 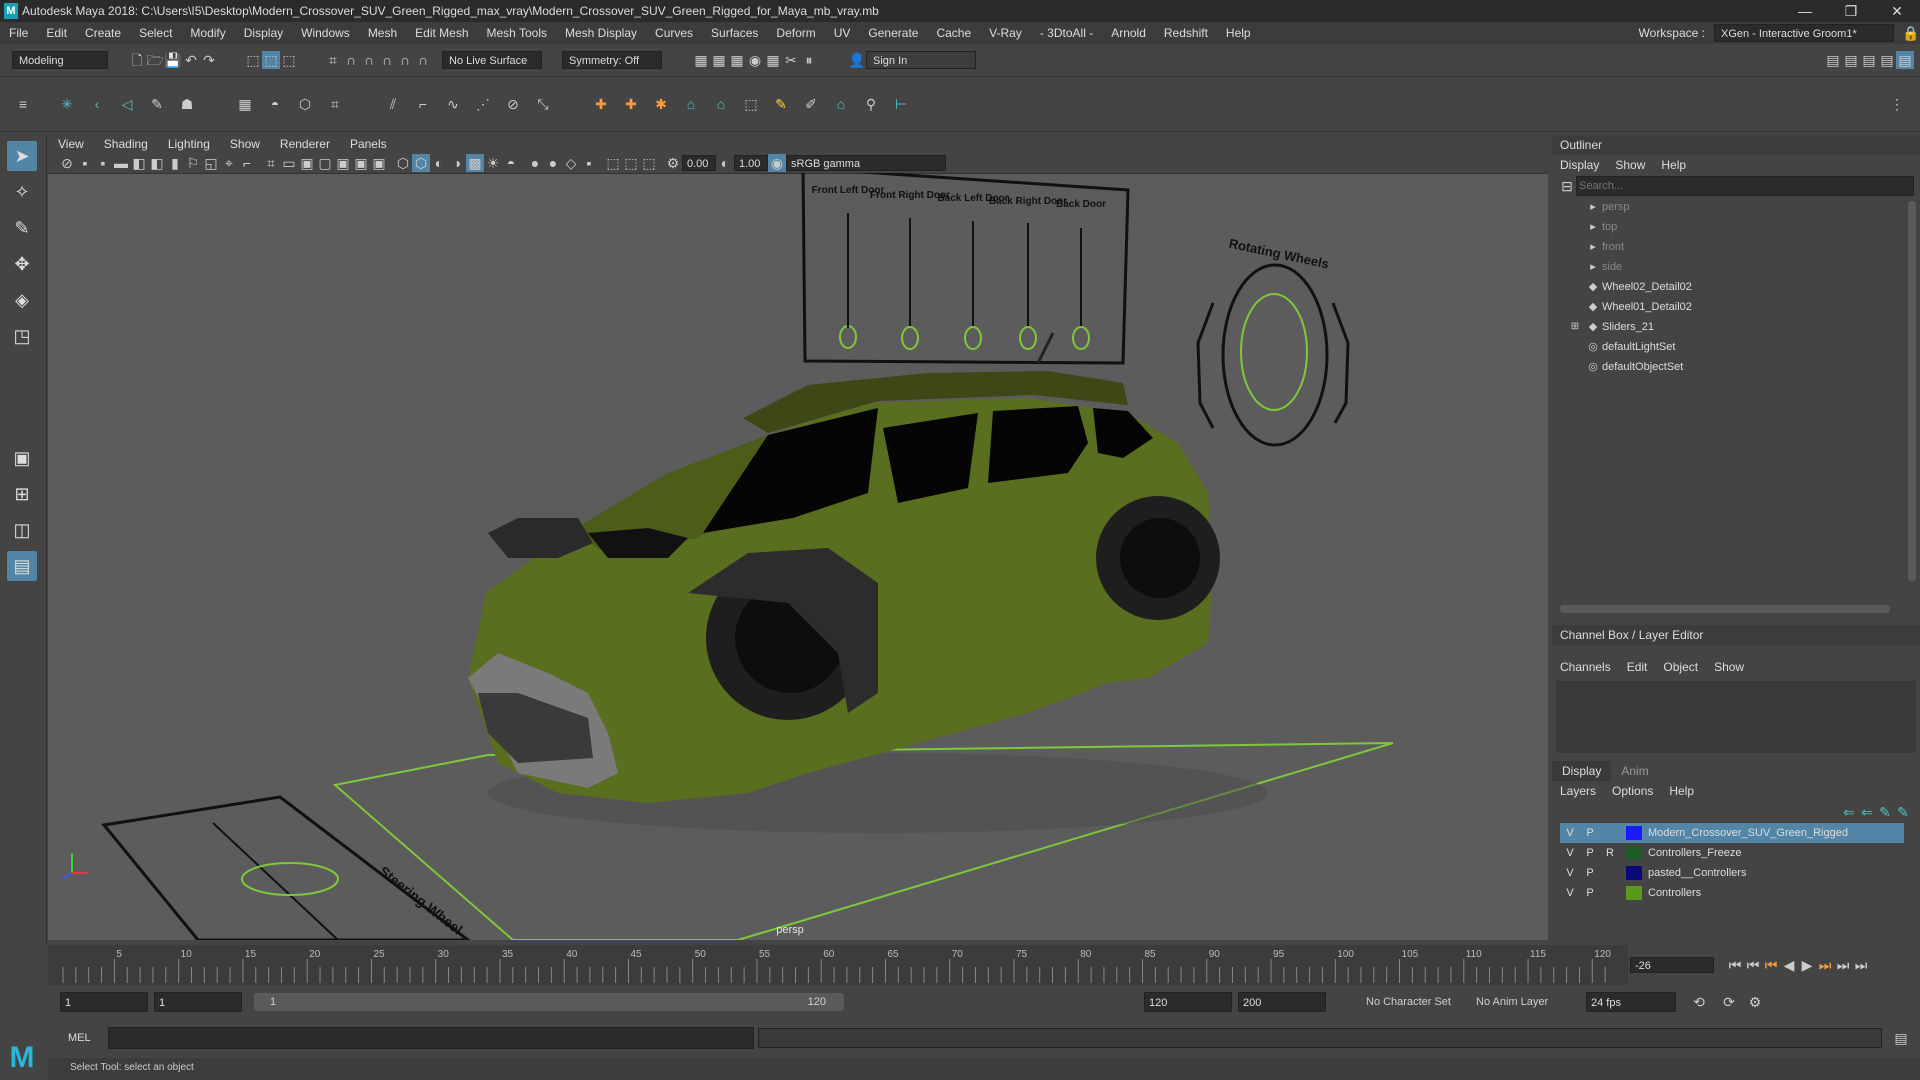 I want to click on render-view-icon: ▦, so click(x=773, y=60).